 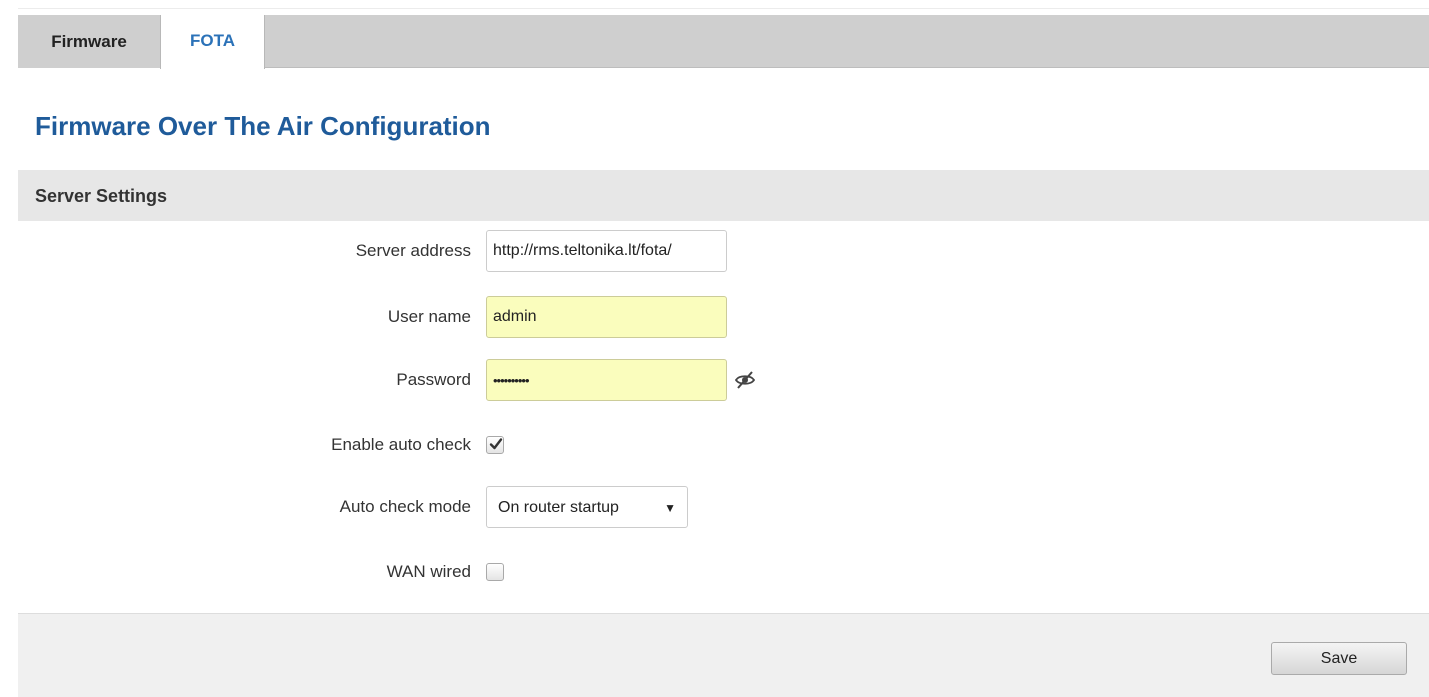 What do you see at coordinates (723, 42) in the screenshot?
I see `tab-bar: Firmware FOTA` at bounding box center [723, 42].